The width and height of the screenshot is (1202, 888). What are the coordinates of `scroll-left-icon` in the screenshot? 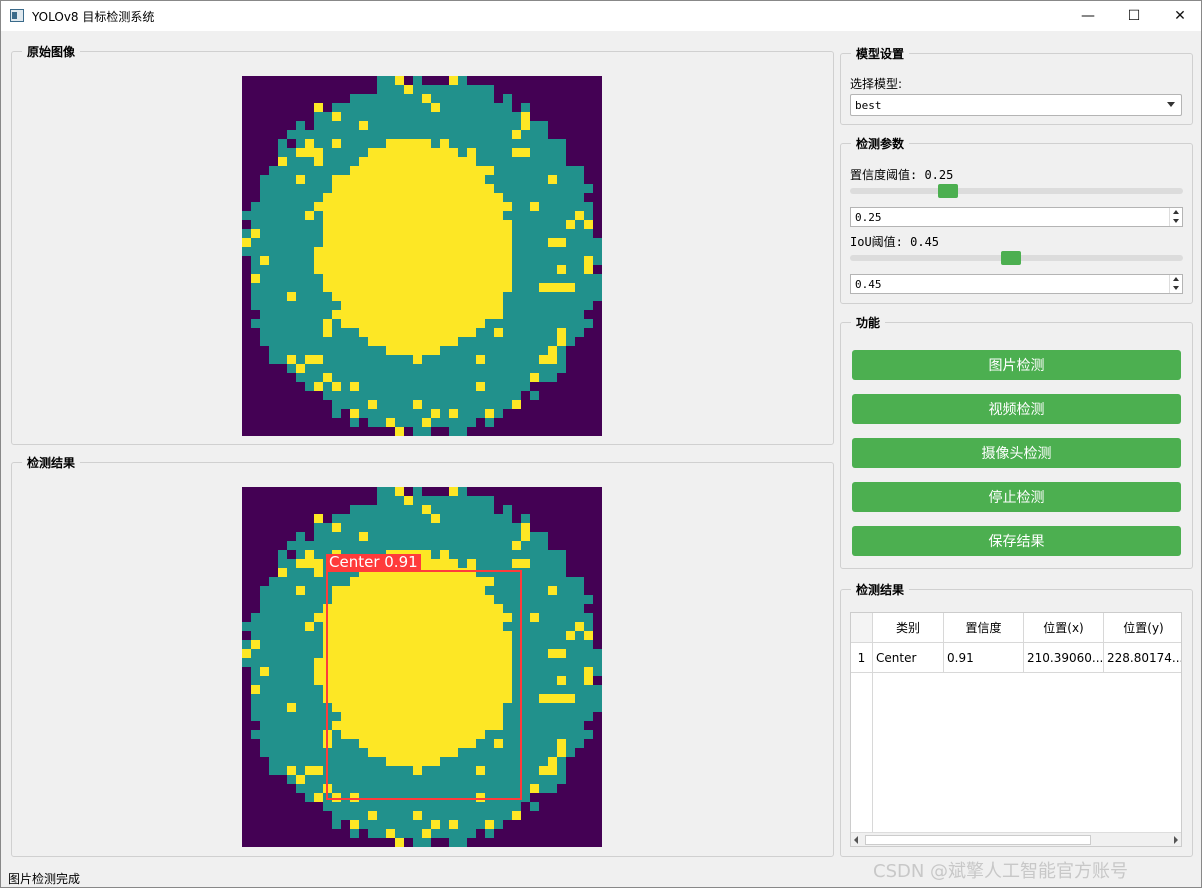 It's located at (856, 840).